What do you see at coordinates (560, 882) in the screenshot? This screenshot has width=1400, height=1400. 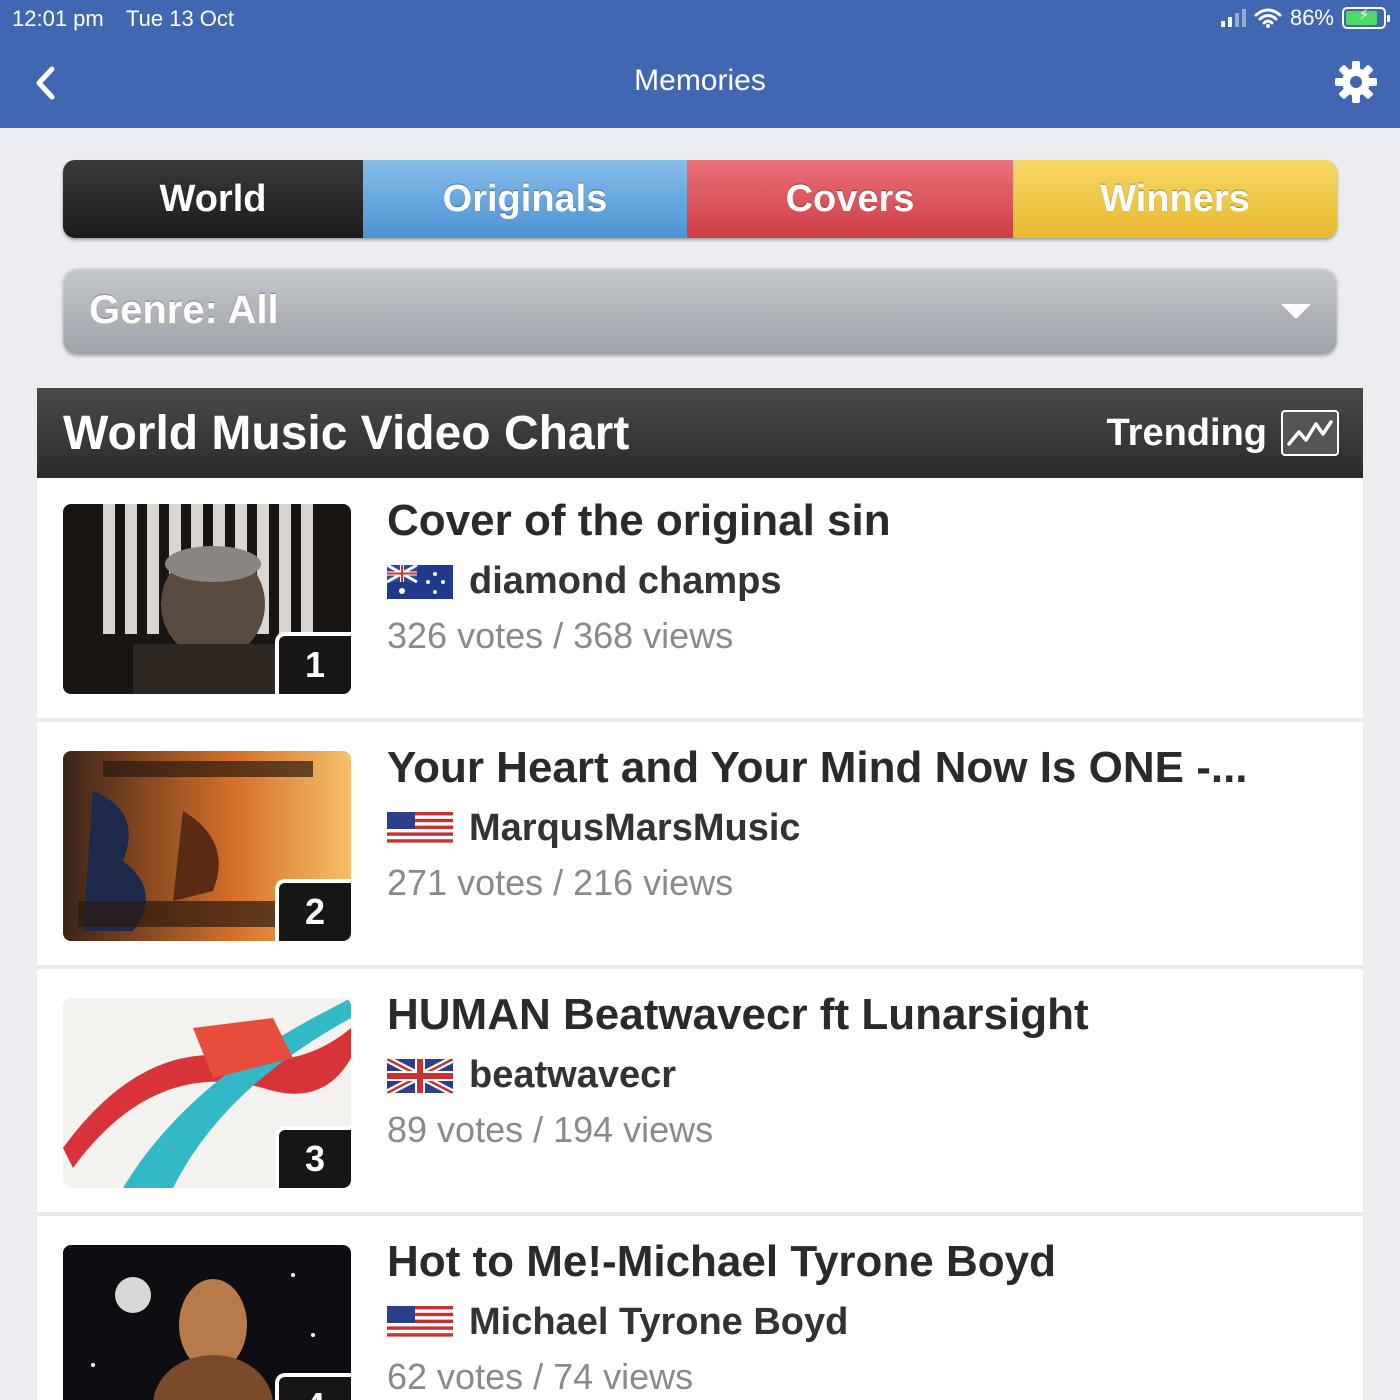 I see `vote-view-stats: 271 votes / 216 views` at bounding box center [560, 882].